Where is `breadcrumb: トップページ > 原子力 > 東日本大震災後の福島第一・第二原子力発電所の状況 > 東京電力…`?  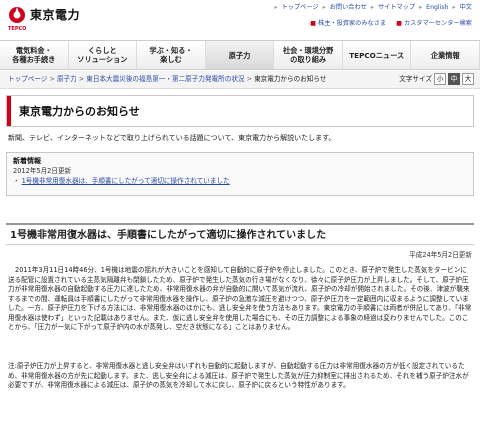 breadcrumb: トップページ > 原子力 > 東日本大震災後の福島第一・第二原子力発電所の状況 > 東京電力… is located at coordinates (167, 79).